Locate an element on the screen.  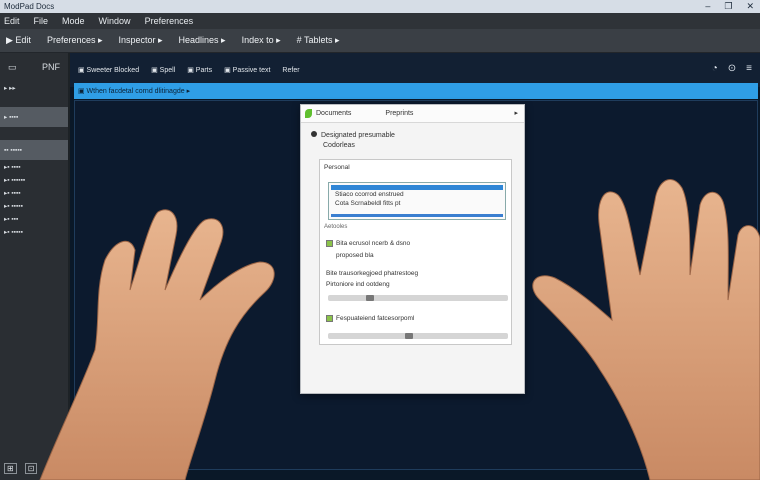
main-toolbar-item: Refer is located at coordinates (290, 70).